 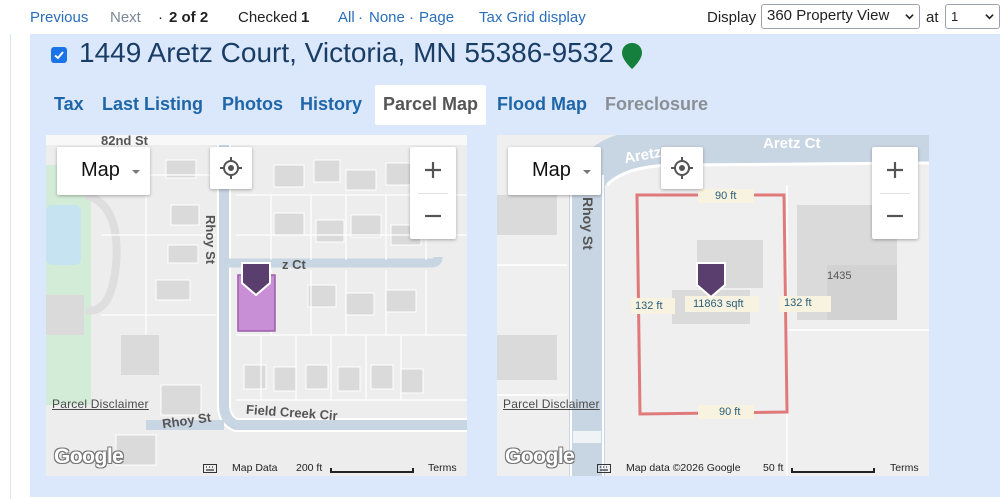 I want to click on record-position: 2 of 2, so click(x=188, y=17).